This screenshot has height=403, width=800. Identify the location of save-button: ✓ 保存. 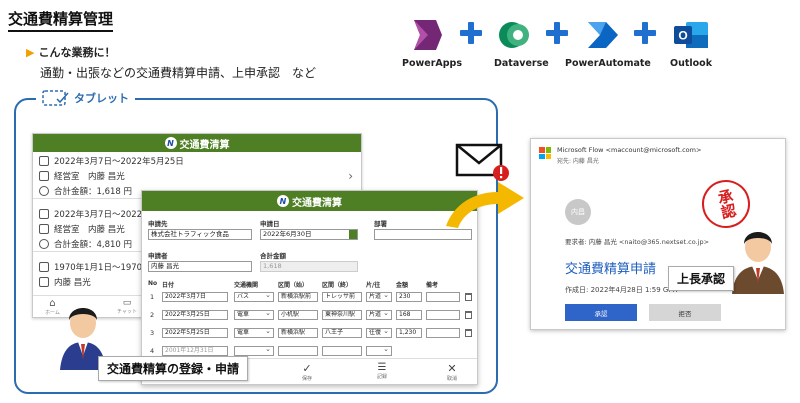
(307, 372).